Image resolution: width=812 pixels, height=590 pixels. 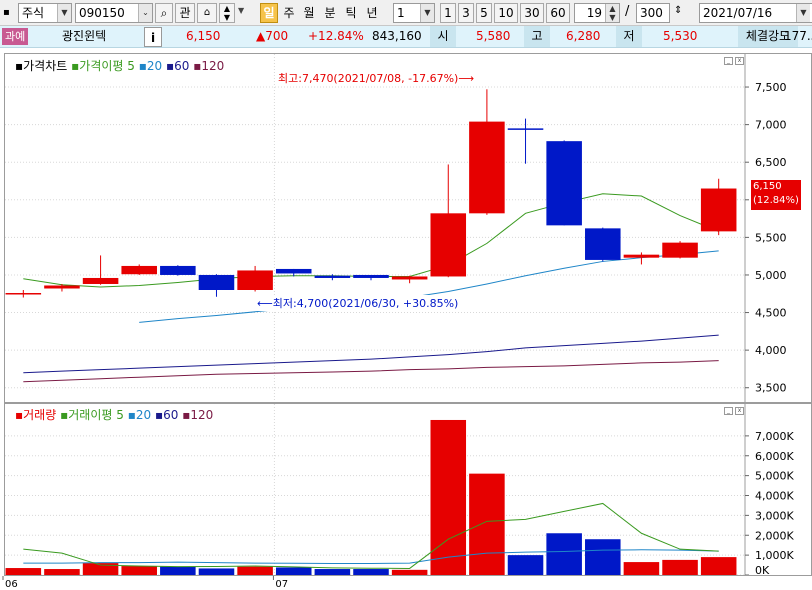 What do you see at coordinates (153, 37) in the screenshot?
I see `info-button: i` at bounding box center [153, 37].